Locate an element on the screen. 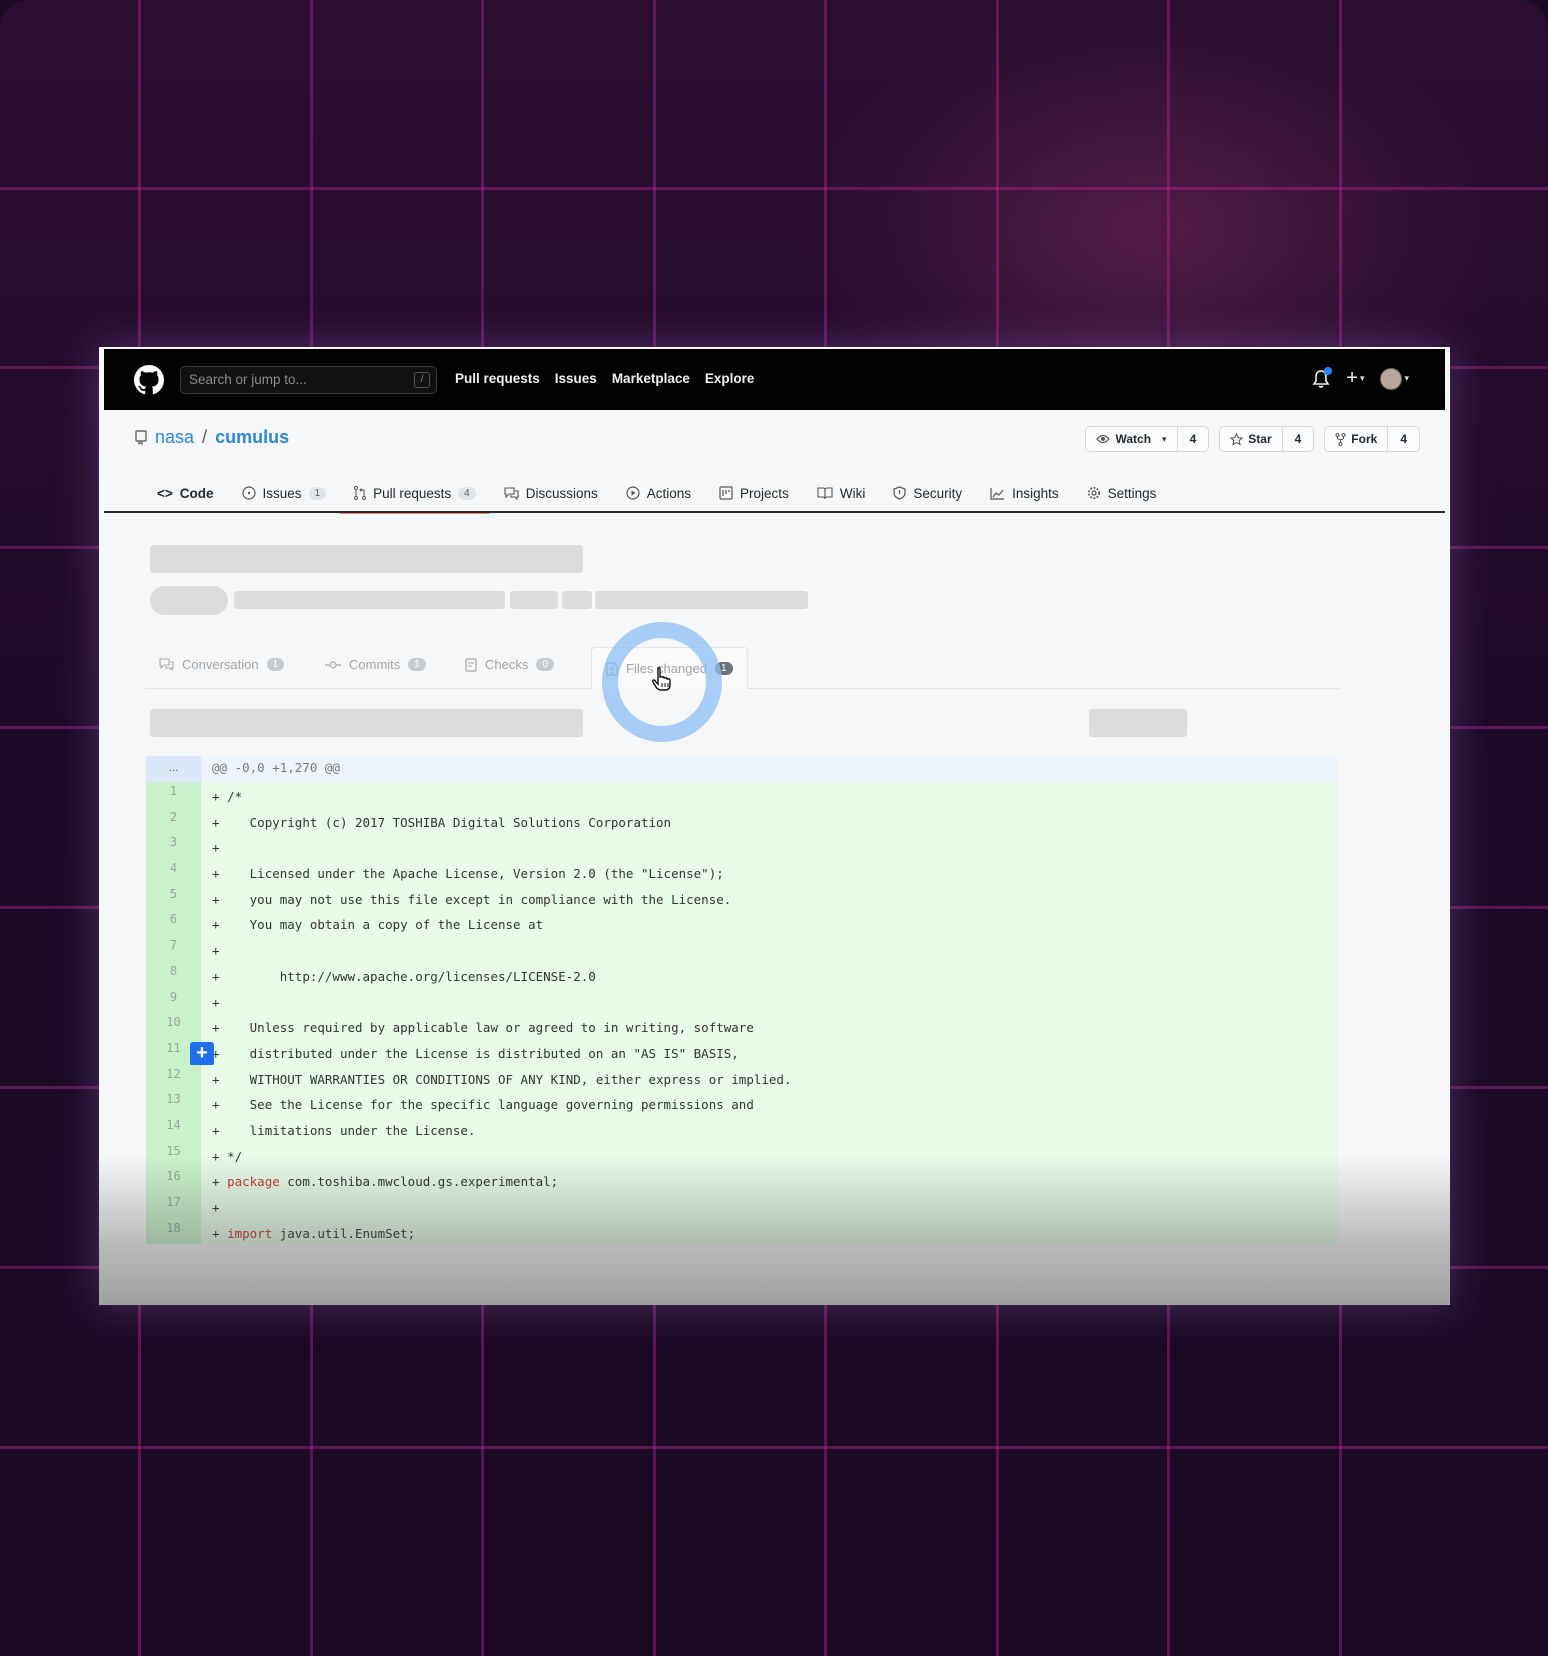 This screenshot has height=1656, width=1548. star-label: Star is located at coordinates (1260, 439).